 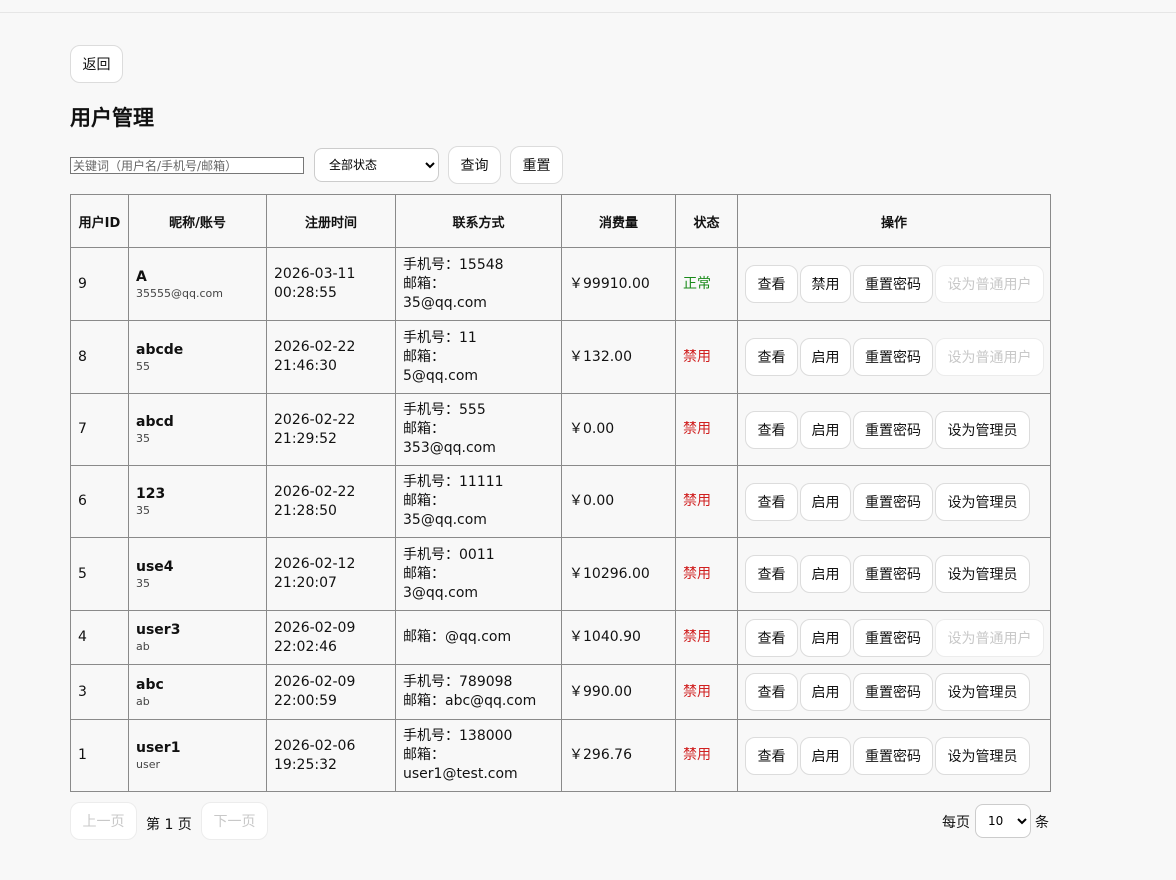 I want to click on cell-contact: 手机号：15548 邮箱： 35@qq.com, so click(x=478, y=284).